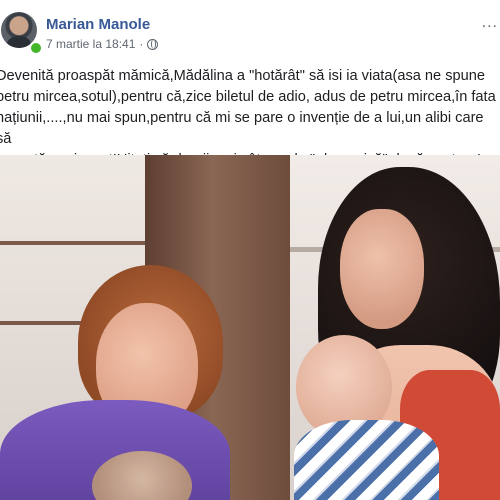 Image resolution: width=500 pixels, height=500 pixels. What do you see at coordinates (36, 48) in the screenshot?
I see `online-status-dot` at bounding box center [36, 48].